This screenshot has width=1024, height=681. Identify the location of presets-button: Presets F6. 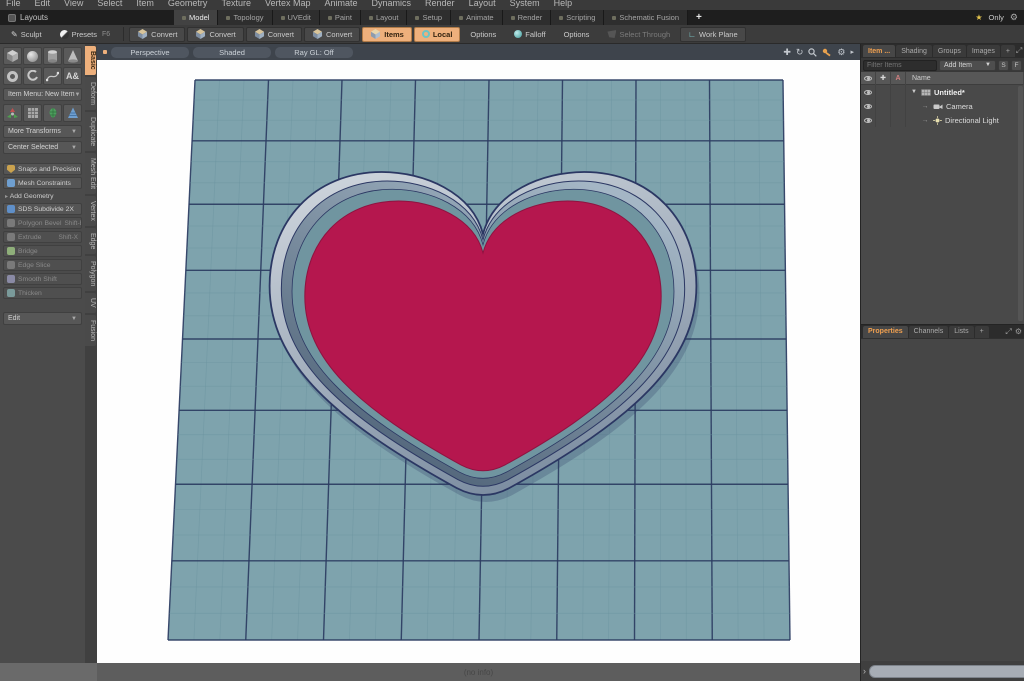
(85, 34).